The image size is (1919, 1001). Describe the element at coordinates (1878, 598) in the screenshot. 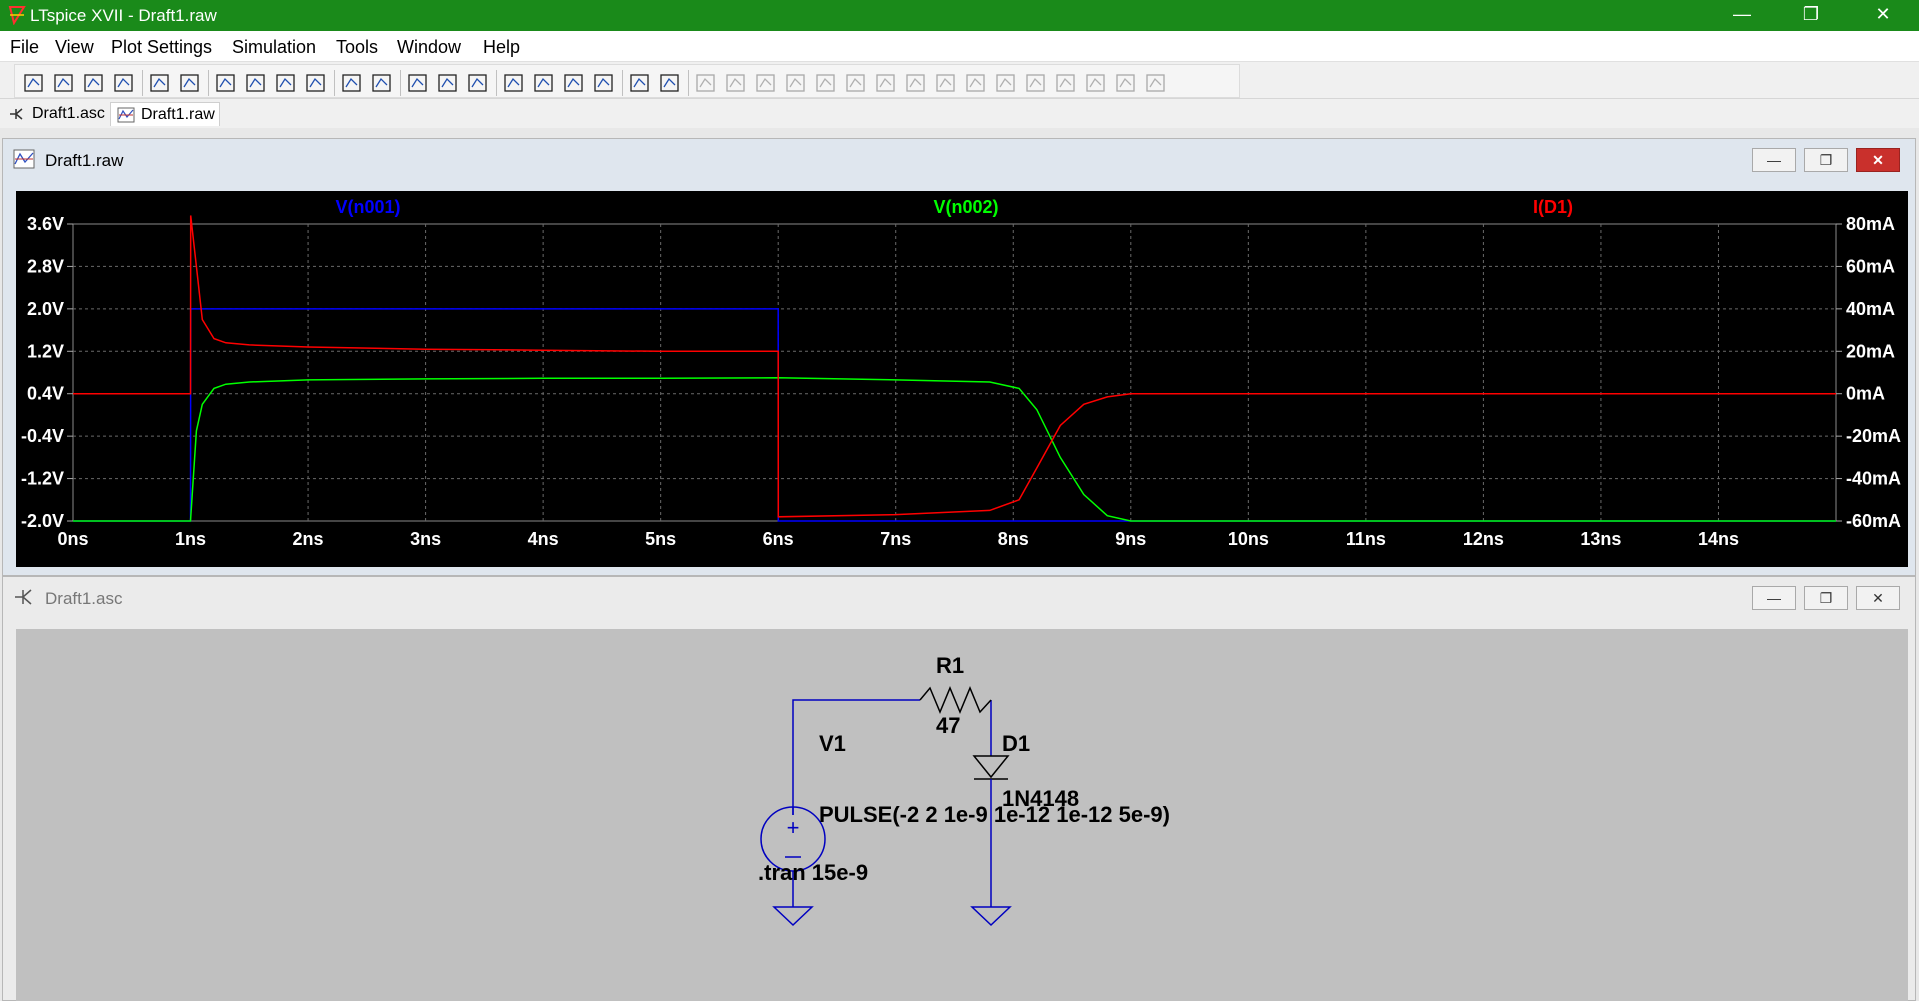

I see `schematic-close-button: ✕` at that location.